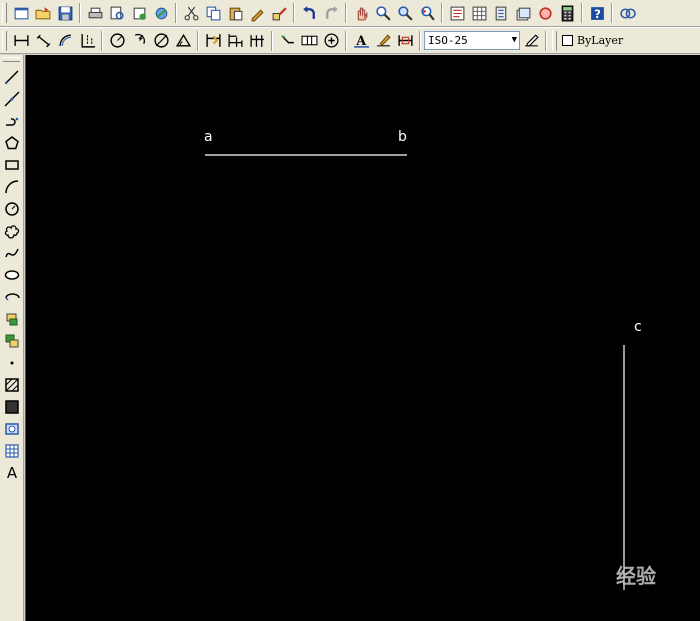  I want to click on rectangle-icon, so click(12, 165).